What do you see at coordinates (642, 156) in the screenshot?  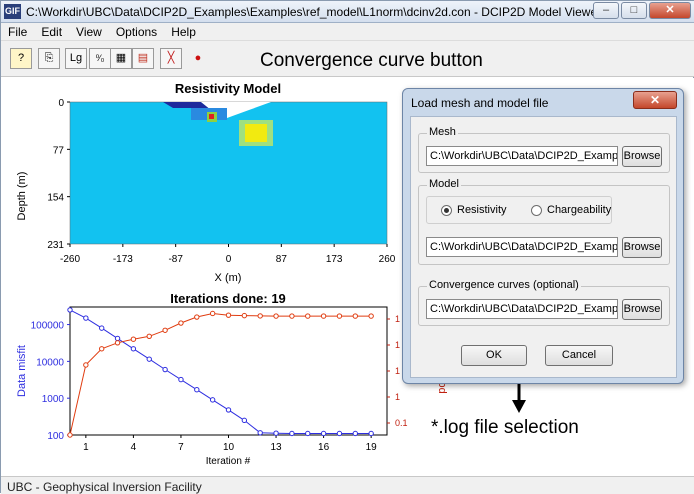 I see `mesh-browse-button: Browse` at bounding box center [642, 156].